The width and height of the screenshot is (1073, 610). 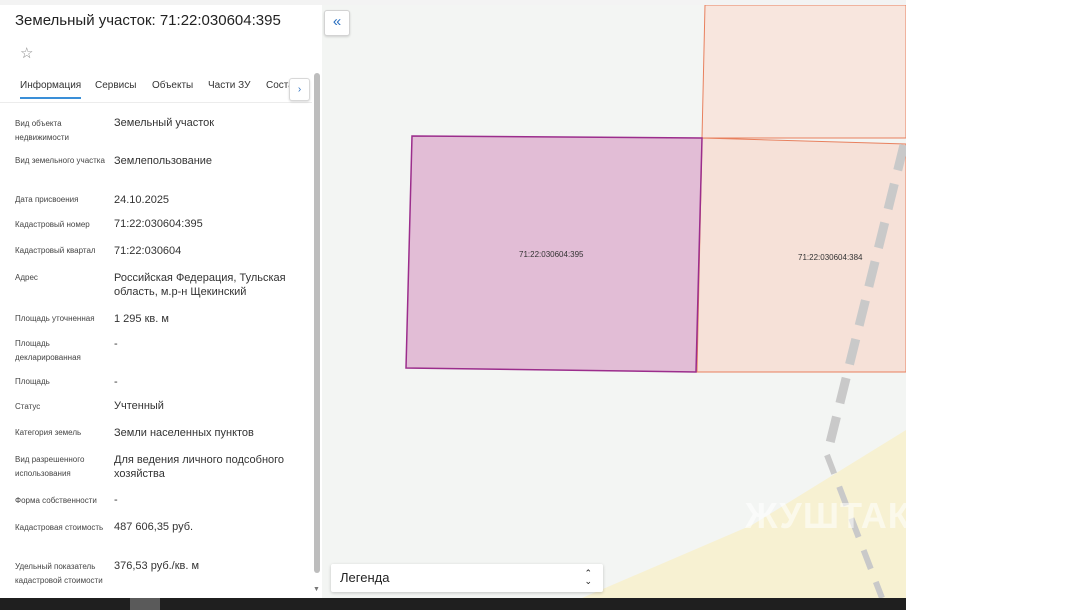 What do you see at coordinates (142, 200) in the screenshot?
I see `prop-value: 24.10.2025` at bounding box center [142, 200].